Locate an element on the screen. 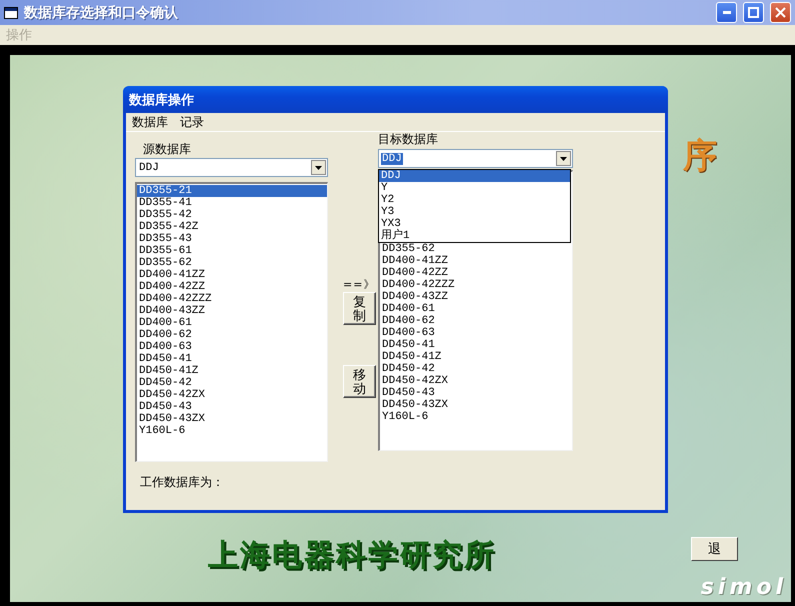 The image size is (795, 606). list-item: DD355-42 is located at coordinates (232, 215).